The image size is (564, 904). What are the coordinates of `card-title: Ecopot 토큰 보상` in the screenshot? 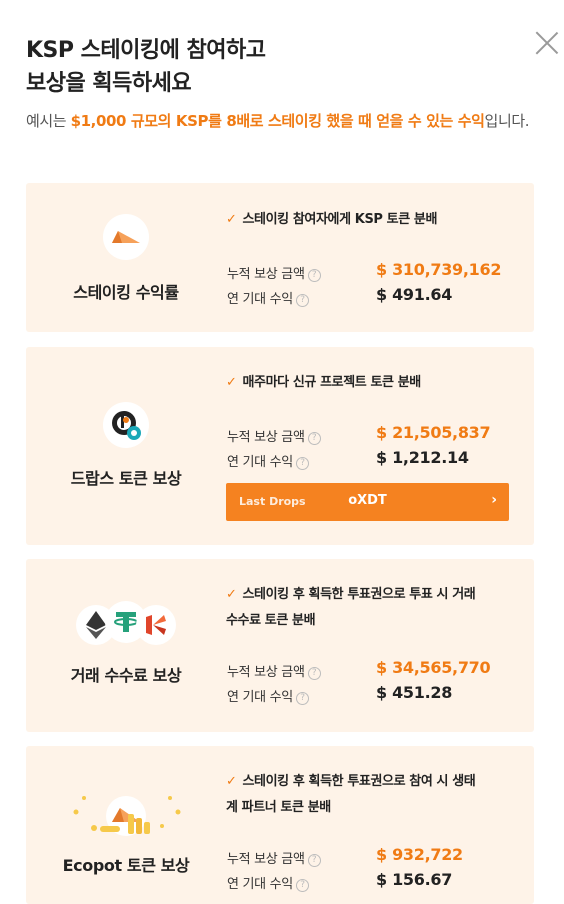 It's located at (126, 865).